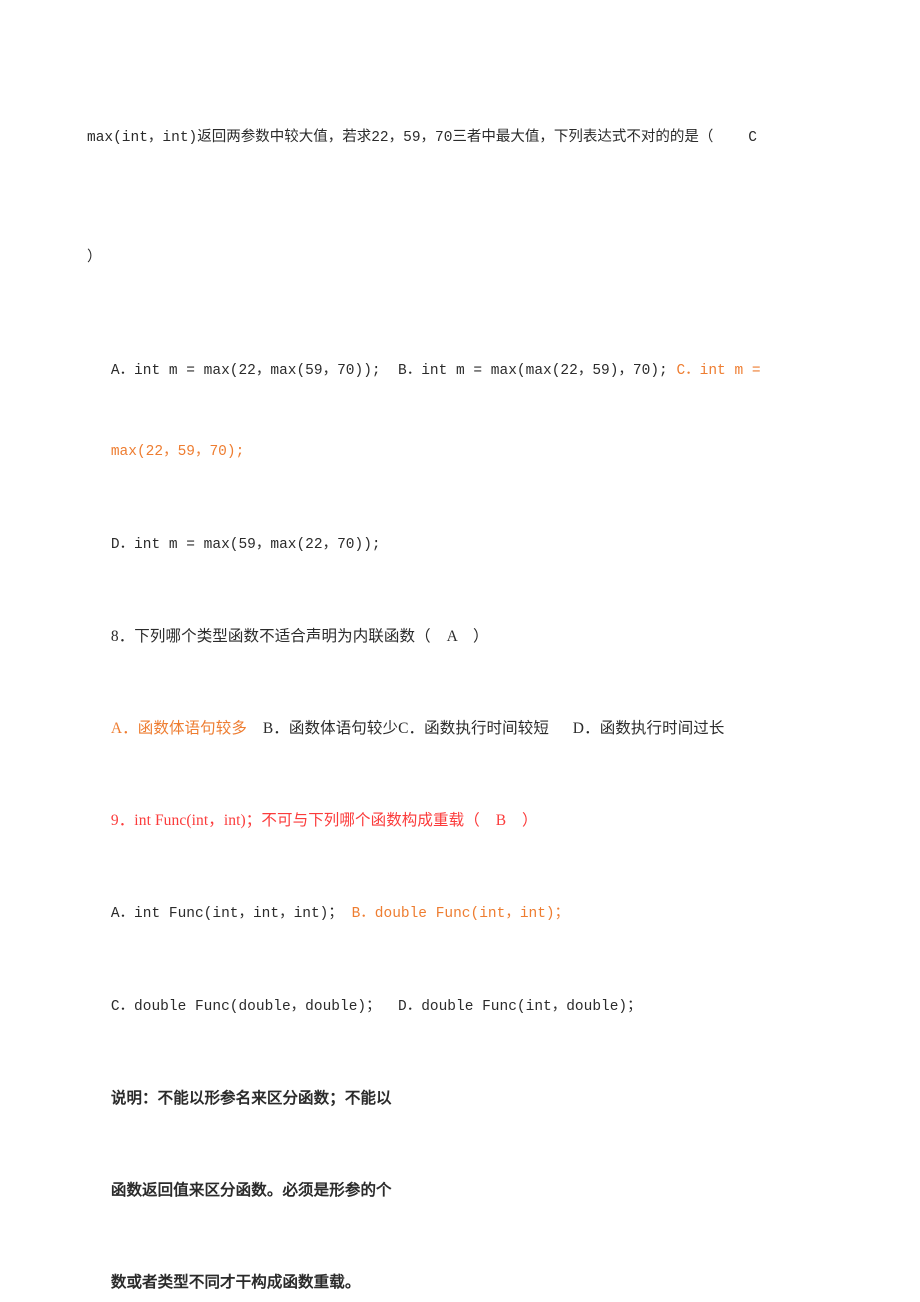 Image resolution: width=920 pixels, height=1302 pixels. I want to click on question-9-option-b: B．double Func(int，int)；, so click(460, 914).